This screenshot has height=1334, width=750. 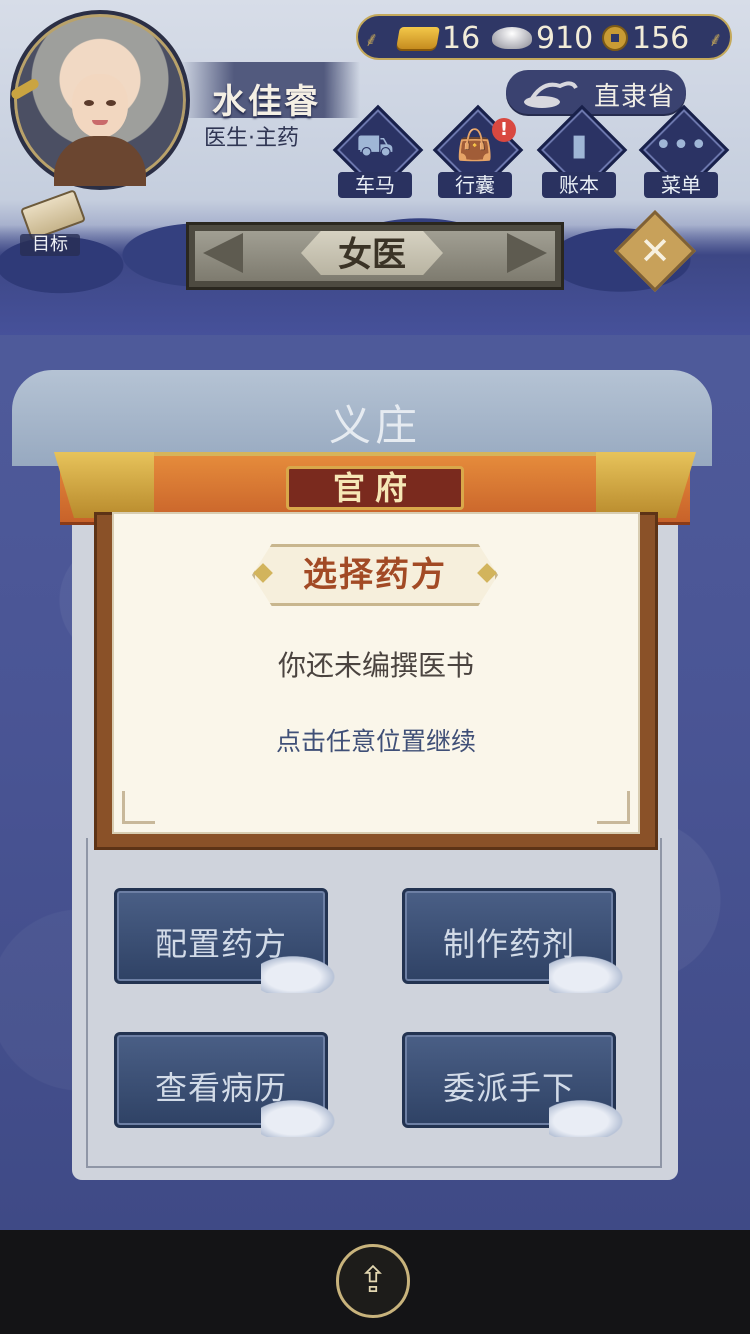 I want to click on avatar-eye-left, so click(x=89, y=103).